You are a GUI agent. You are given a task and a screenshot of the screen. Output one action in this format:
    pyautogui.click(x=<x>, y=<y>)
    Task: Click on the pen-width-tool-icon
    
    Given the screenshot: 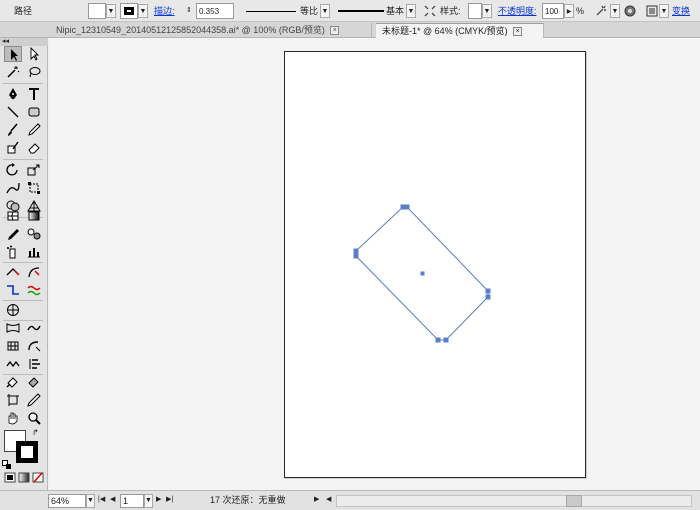 What is the action you would take?
    pyautogui.click(x=13, y=272)
    